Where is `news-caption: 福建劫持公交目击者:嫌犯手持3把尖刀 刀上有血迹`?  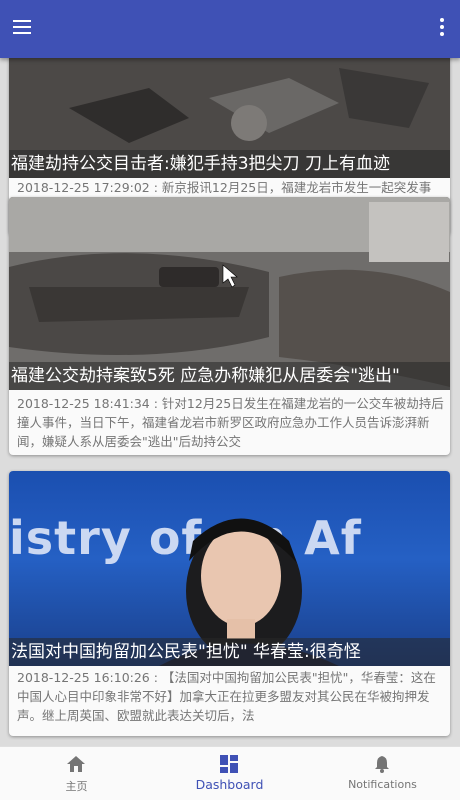
news-caption: 福建劫持公交目击者:嫌犯手持3把尖刀 刀上有血迹 is located at coordinates (229, 164).